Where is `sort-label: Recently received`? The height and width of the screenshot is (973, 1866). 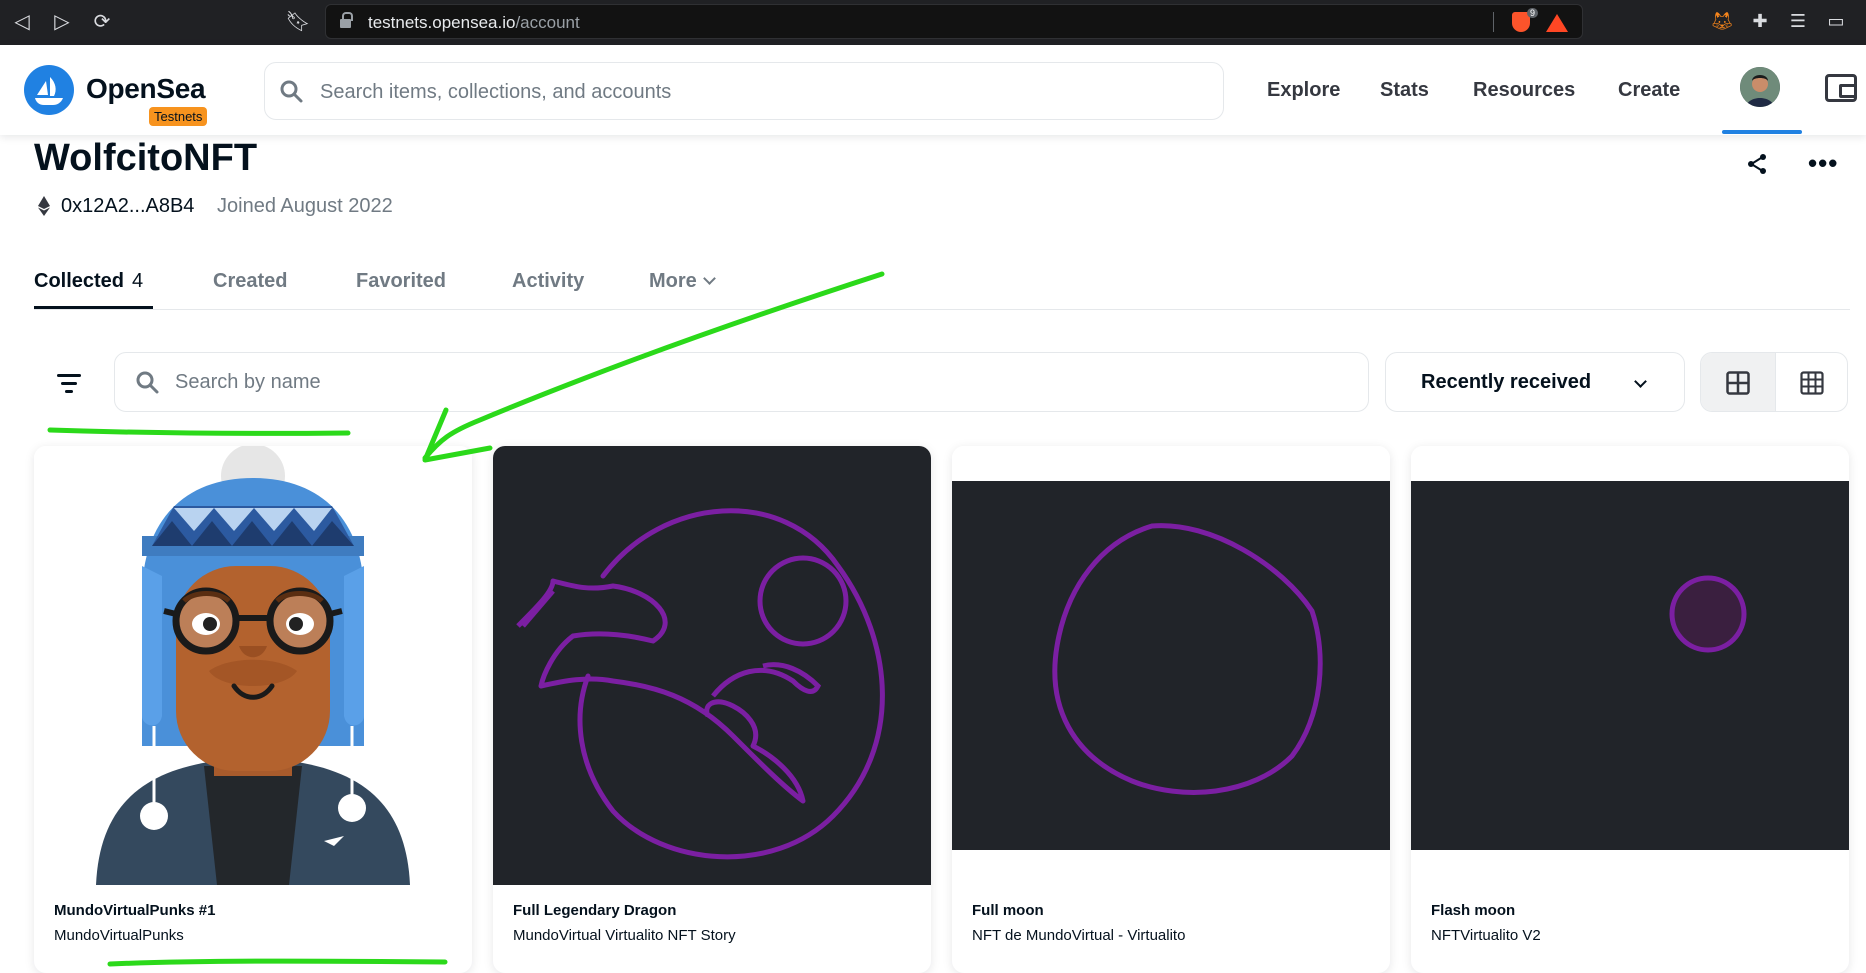 sort-label: Recently received is located at coordinates (1506, 382).